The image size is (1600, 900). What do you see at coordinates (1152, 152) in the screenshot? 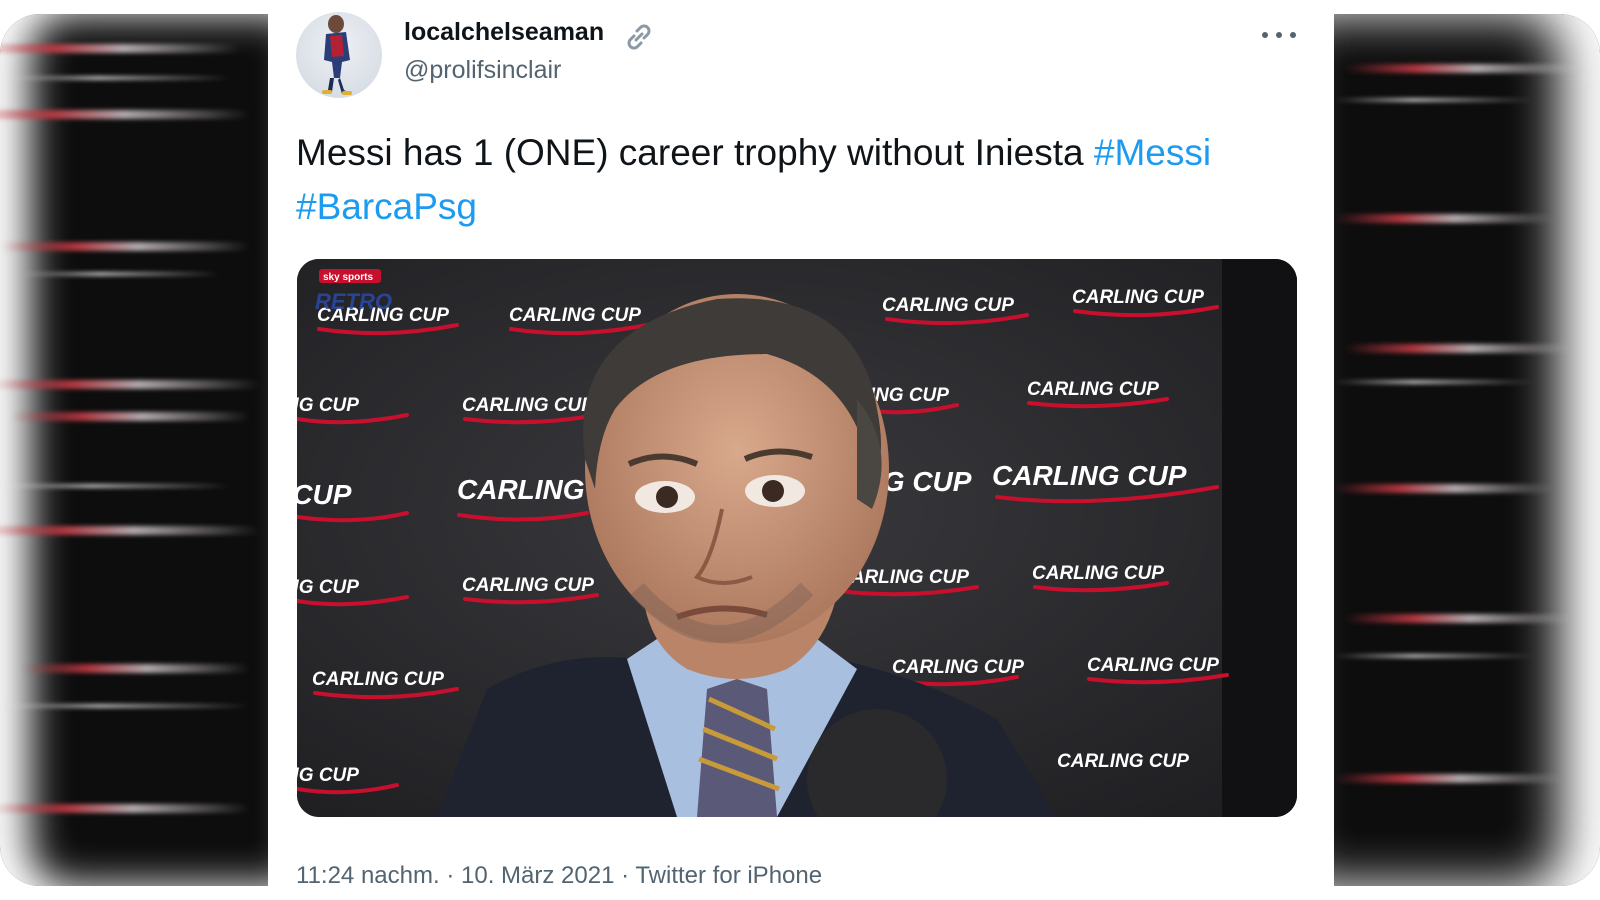
I see `hashtag-messi: #Messi` at bounding box center [1152, 152].